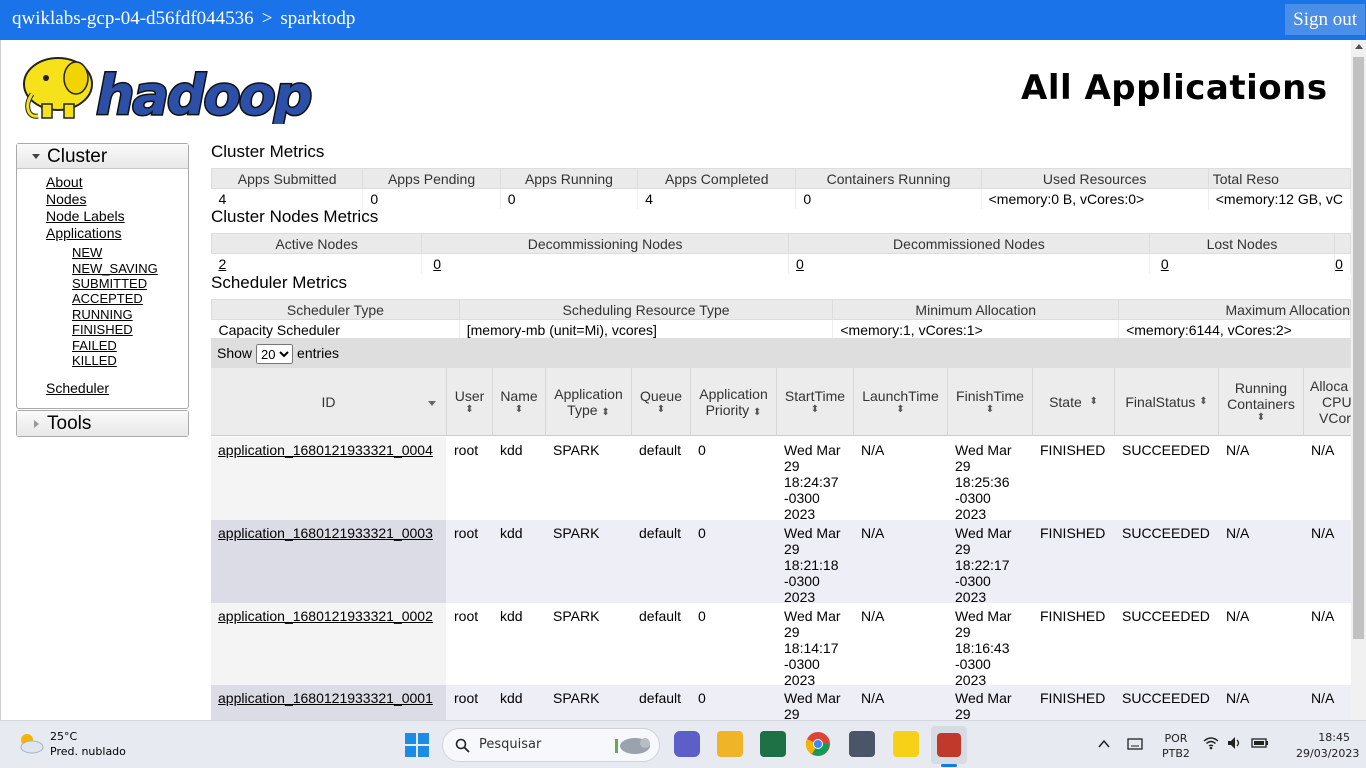  Describe the element at coordinates (733, 409) in the screenshot. I see `col-priority-line2: Priority ⬍` at that location.